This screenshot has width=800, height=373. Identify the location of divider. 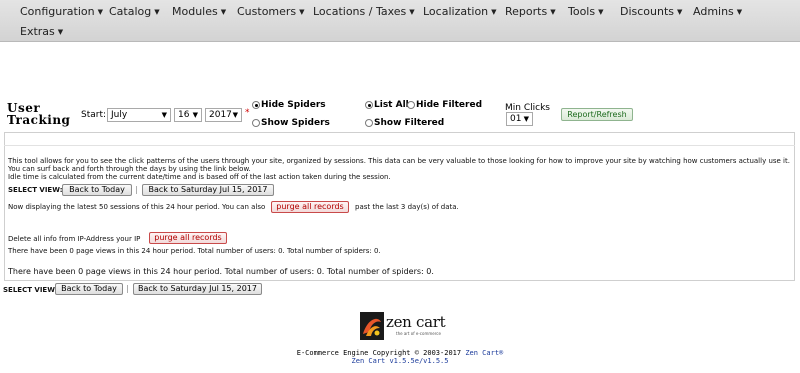
(399, 145).